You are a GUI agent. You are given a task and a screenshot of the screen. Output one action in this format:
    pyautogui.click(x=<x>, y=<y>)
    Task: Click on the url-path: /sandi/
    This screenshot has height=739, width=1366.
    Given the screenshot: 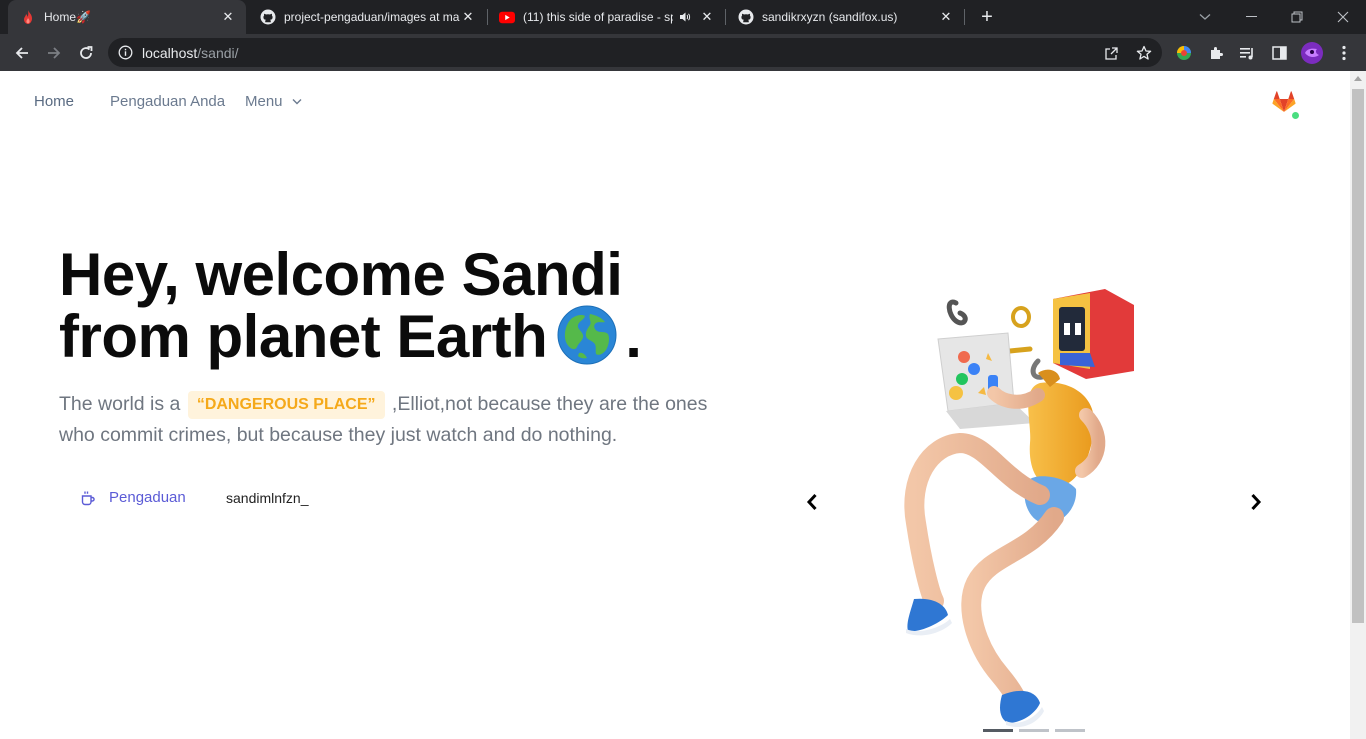 What is the action you would take?
    pyautogui.click(x=218, y=53)
    